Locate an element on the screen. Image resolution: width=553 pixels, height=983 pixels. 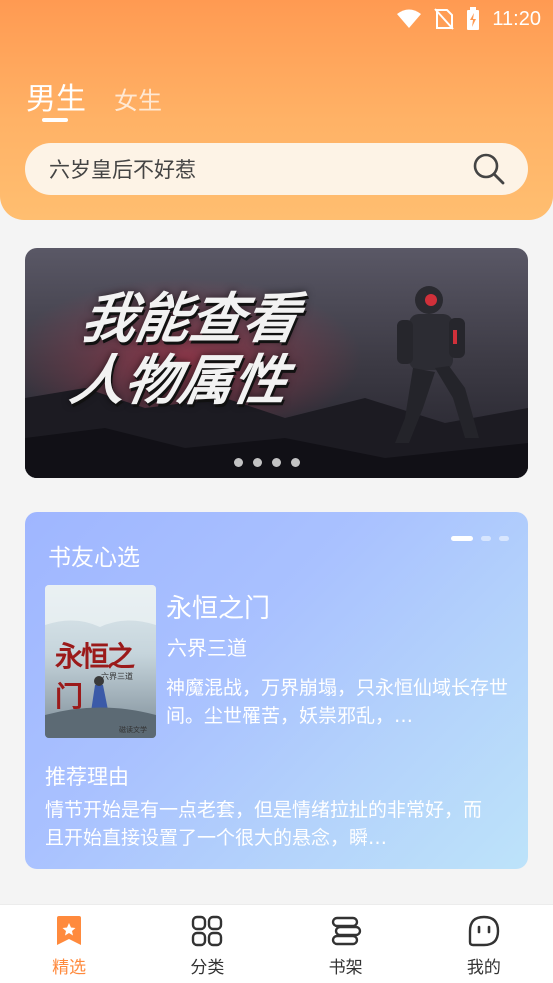
nav-category-label: 分类 is located at coordinates (207, 968).